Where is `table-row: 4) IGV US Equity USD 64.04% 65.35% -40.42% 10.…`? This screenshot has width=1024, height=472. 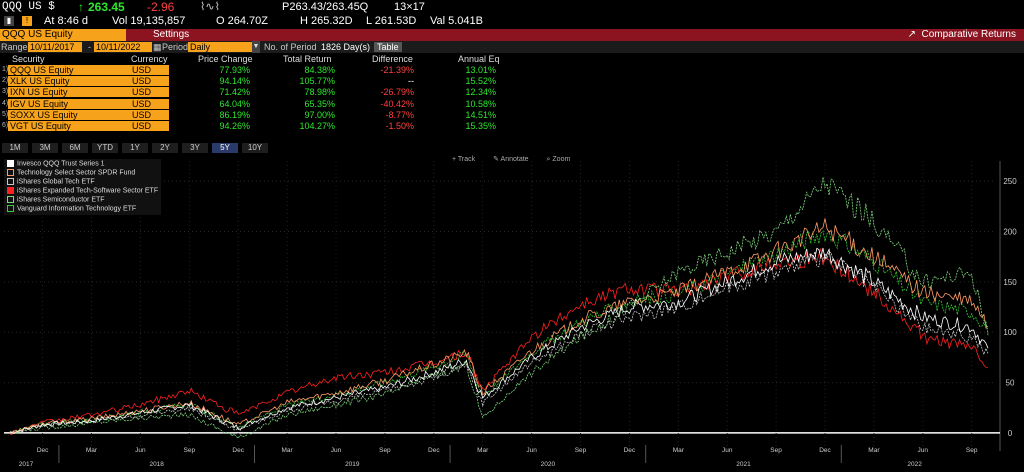 table-row: 4) IGV US Equity USD 64.04% 65.35% -40.42% 10.… is located at coordinates (512, 104).